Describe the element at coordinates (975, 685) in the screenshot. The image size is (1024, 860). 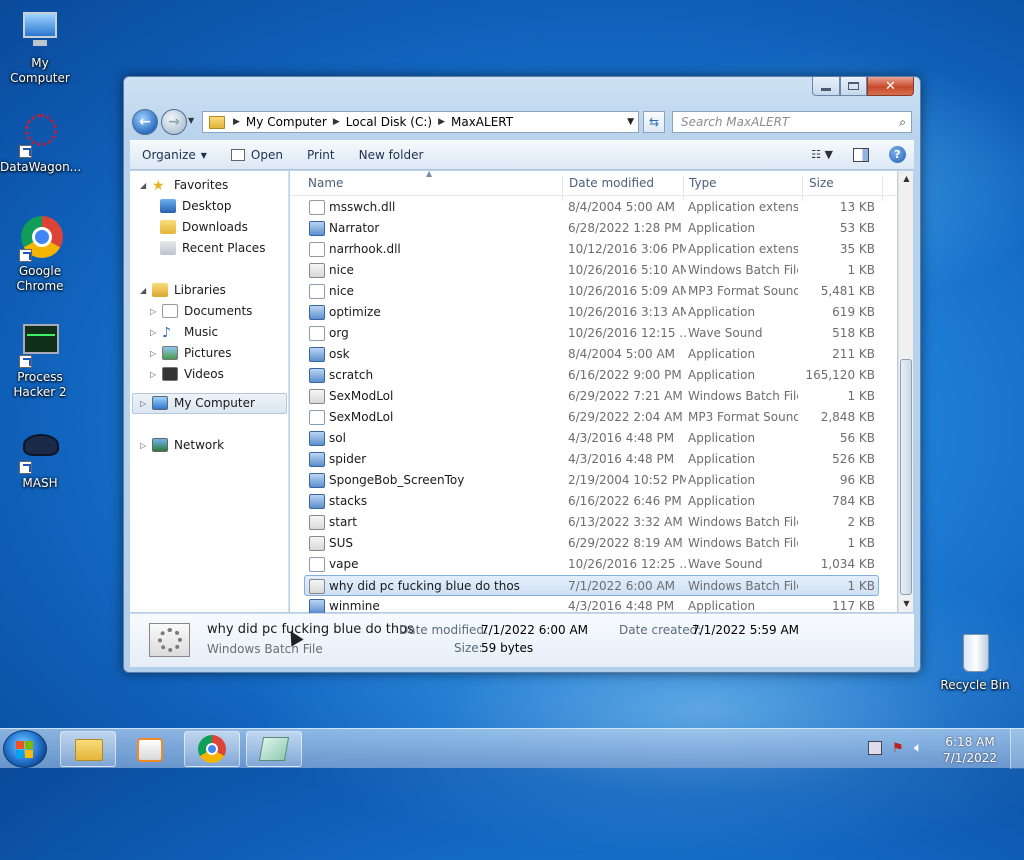
I see `desktop-icon-label: Recycle Bin` at that location.